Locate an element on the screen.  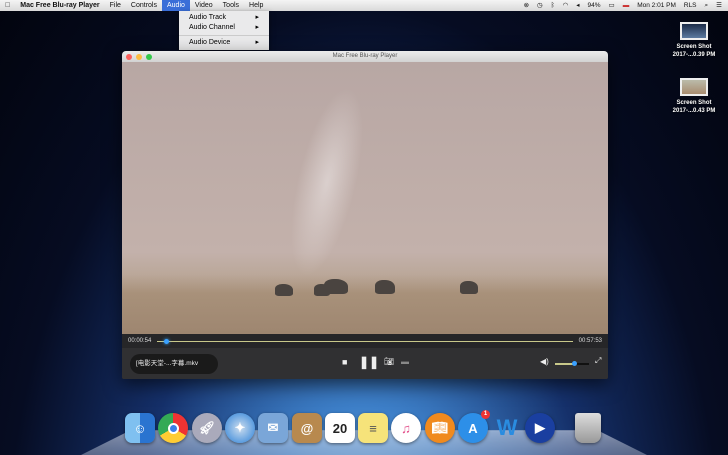
zoom-button is located at coordinates (149, 57).